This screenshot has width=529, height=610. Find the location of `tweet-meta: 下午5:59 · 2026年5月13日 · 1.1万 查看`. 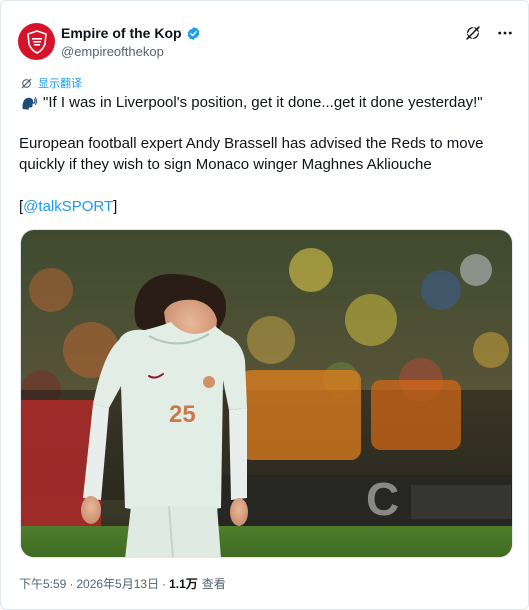

tweet-meta: 下午5:59 · 2026年5月13日 · 1.1万 查看 is located at coordinates (122, 583).